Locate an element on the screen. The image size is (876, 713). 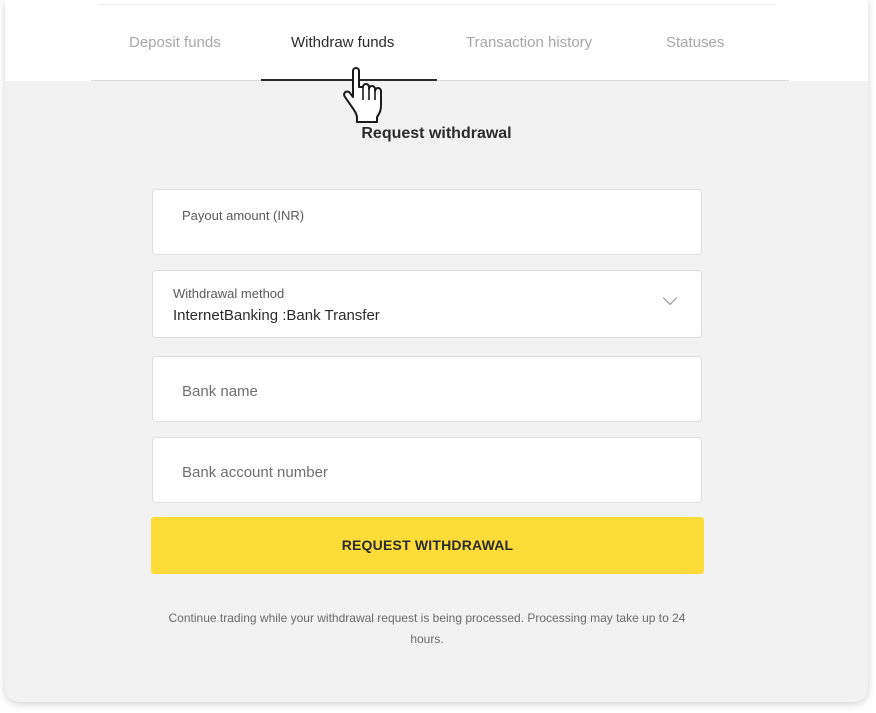
hand-pointer-cursor-icon is located at coordinates (362, 95).